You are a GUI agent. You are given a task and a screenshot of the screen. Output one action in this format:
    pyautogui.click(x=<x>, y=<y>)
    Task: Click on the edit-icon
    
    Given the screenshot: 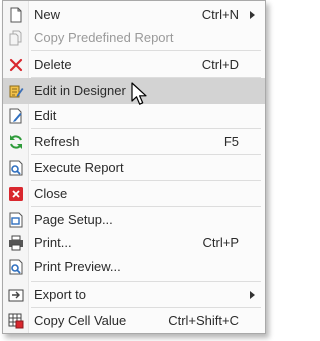 What is the action you would take?
    pyautogui.click(x=16, y=116)
    